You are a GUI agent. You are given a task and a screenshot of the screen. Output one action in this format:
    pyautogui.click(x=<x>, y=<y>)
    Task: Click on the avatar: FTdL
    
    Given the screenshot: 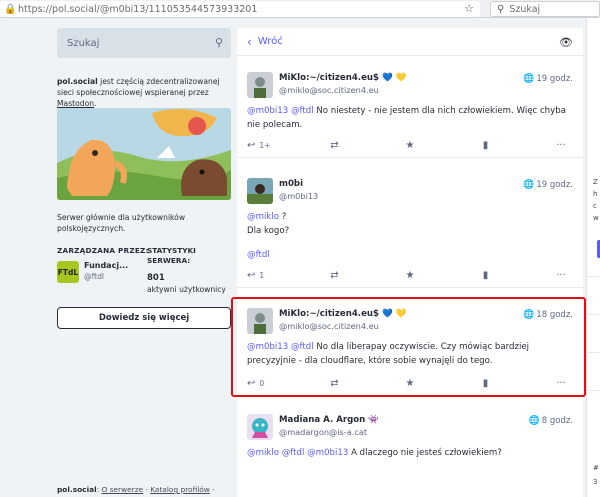 What is the action you would take?
    pyautogui.click(x=68, y=272)
    